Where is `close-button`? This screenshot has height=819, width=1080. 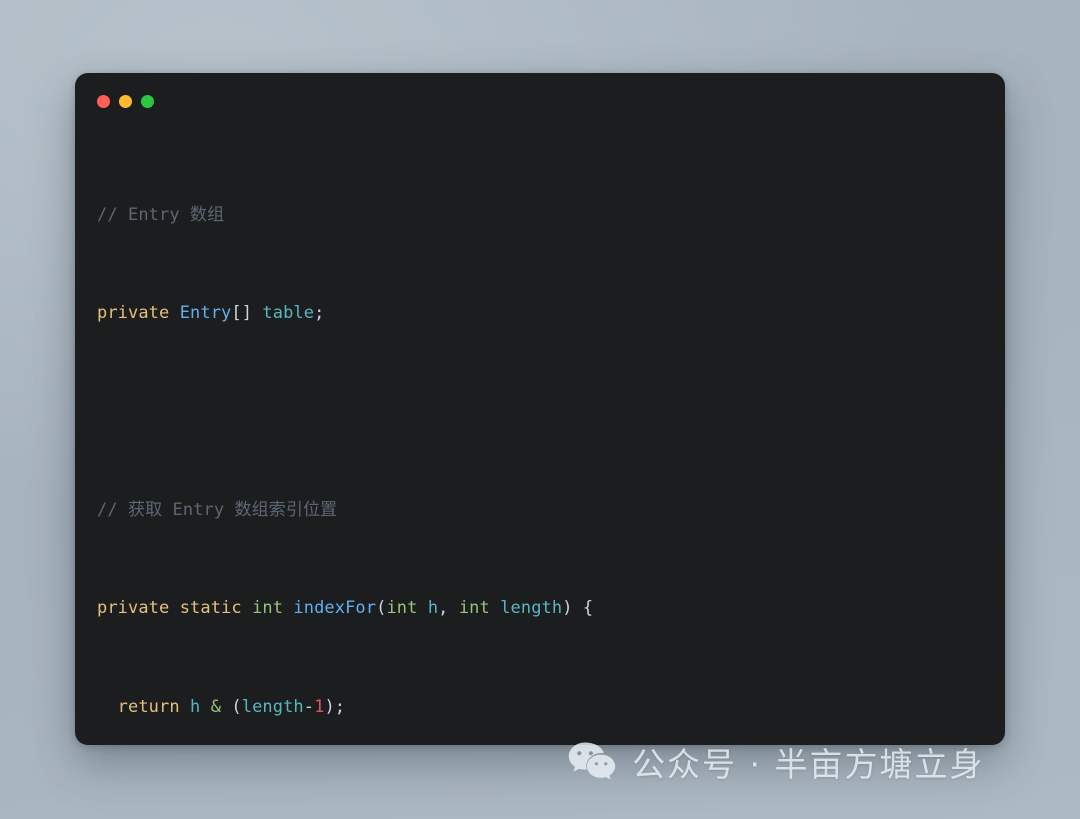 close-button is located at coordinates (103, 101).